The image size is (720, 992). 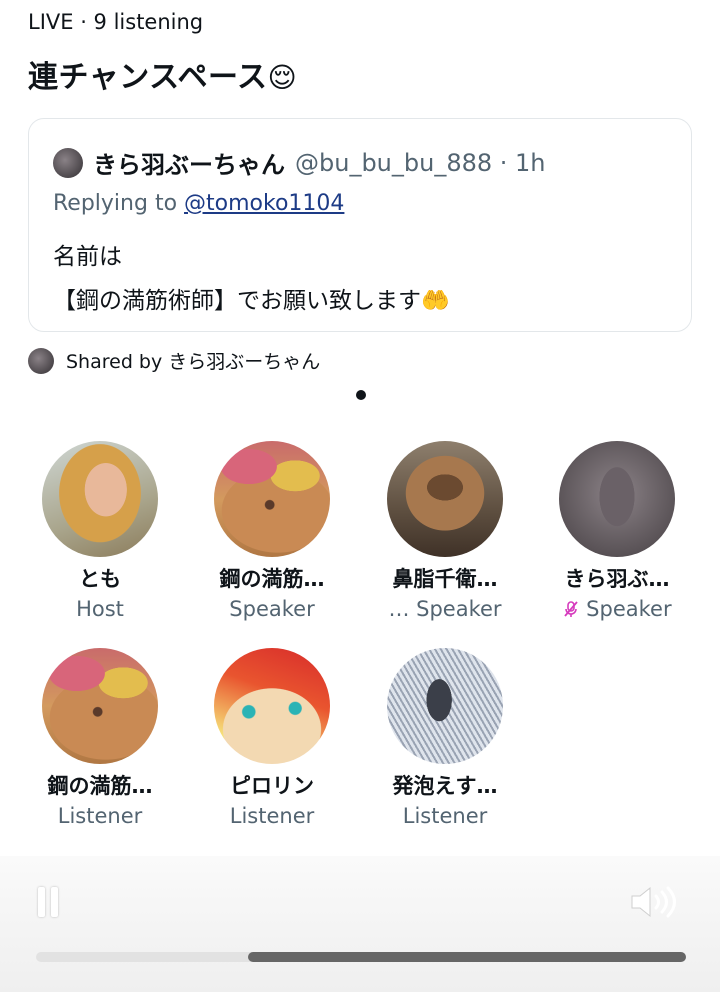 What do you see at coordinates (193, 362) in the screenshot?
I see `shared-by-text: Shared by きら羽ぶーちゃん` at bounding box center [193, 362].